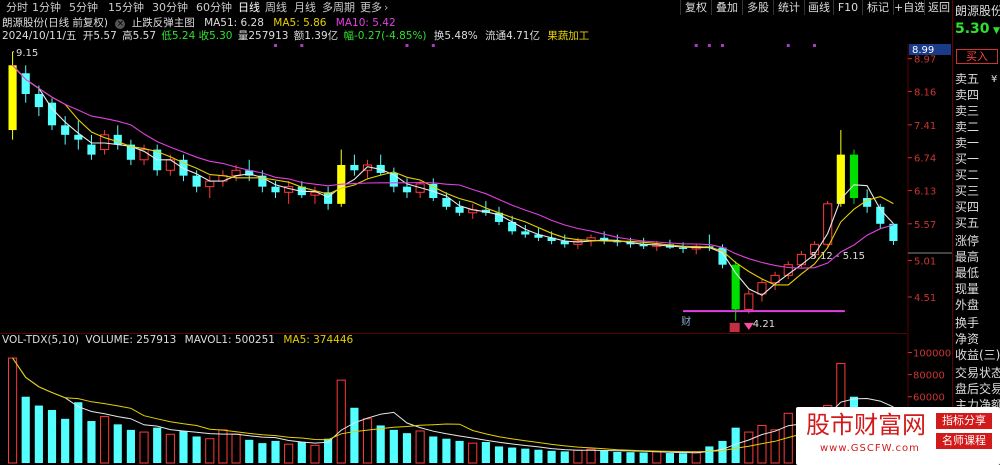 This screenshot has height=465, width=1000. I want to click on price-axis-label: 7.41, so click(925, 126).